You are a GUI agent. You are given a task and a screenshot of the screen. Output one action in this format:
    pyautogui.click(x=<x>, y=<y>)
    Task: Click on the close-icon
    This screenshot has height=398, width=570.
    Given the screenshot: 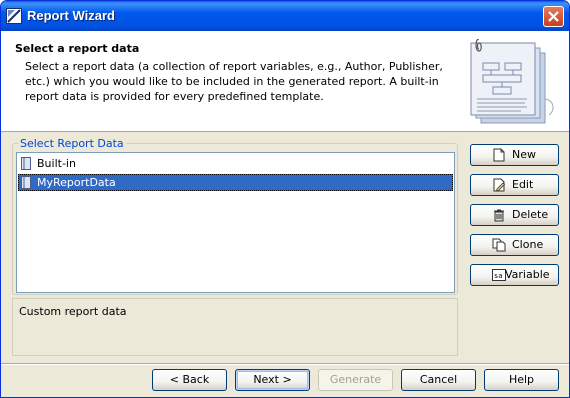 What is the action you would take?
    pyautogui.click(x=553, y=16)
    